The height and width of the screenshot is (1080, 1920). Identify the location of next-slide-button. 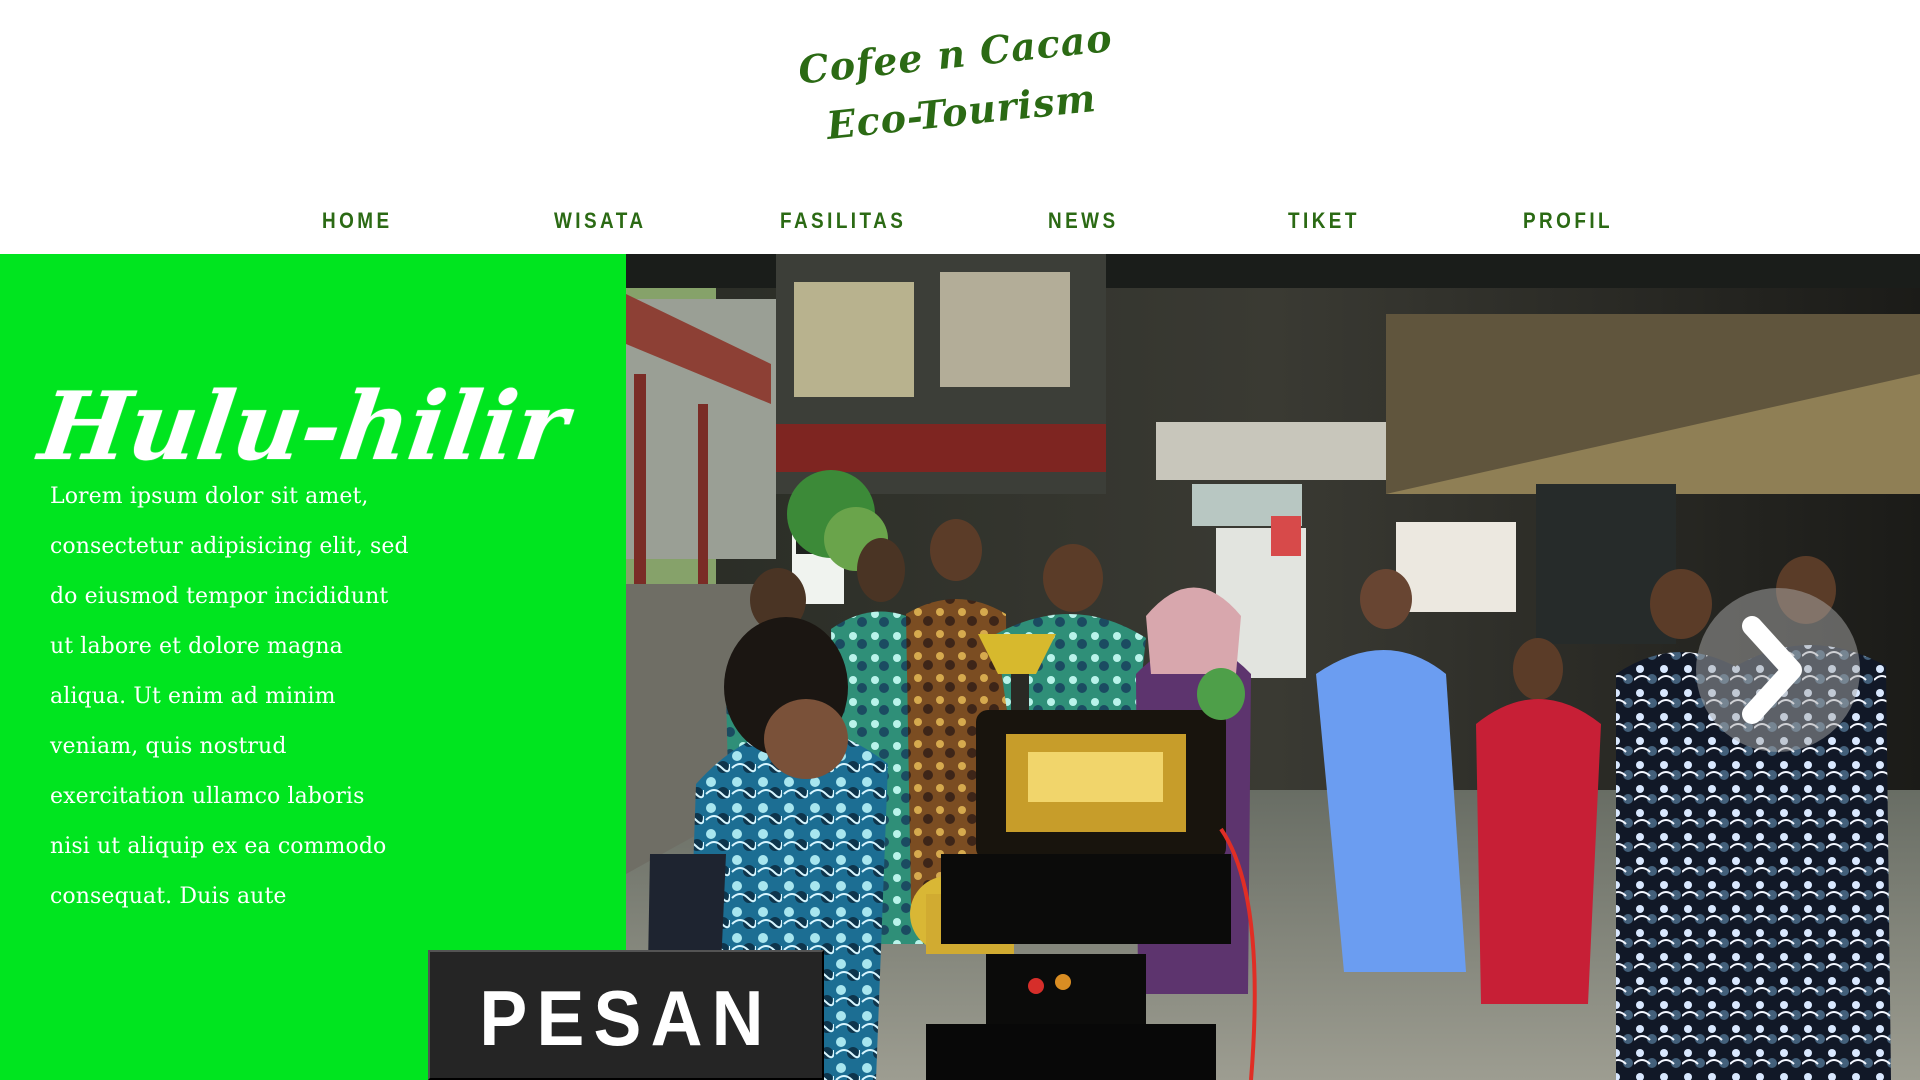
(1778, 670).